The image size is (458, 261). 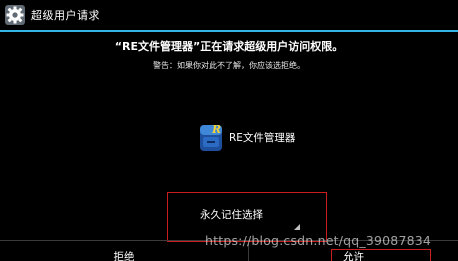 I want to click on remember-choice-spinner: 永久记住选择, so click(x=231, y=214).